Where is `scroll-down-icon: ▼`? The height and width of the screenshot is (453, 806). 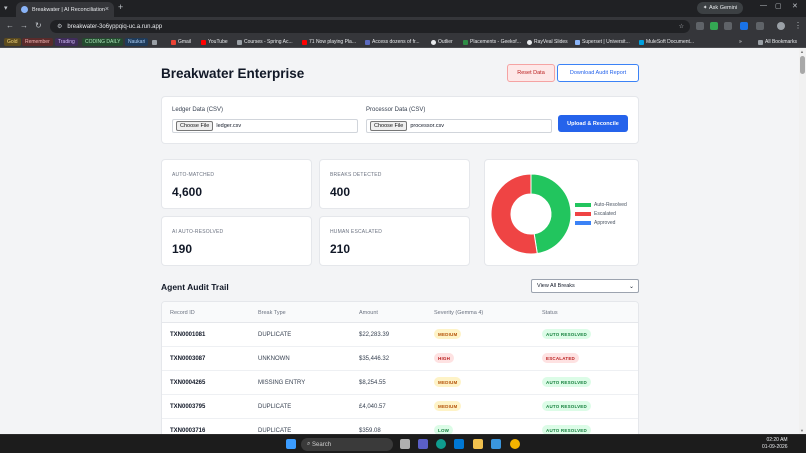
scroll-down-icon: ▼ is located at coordinates (802, 430).